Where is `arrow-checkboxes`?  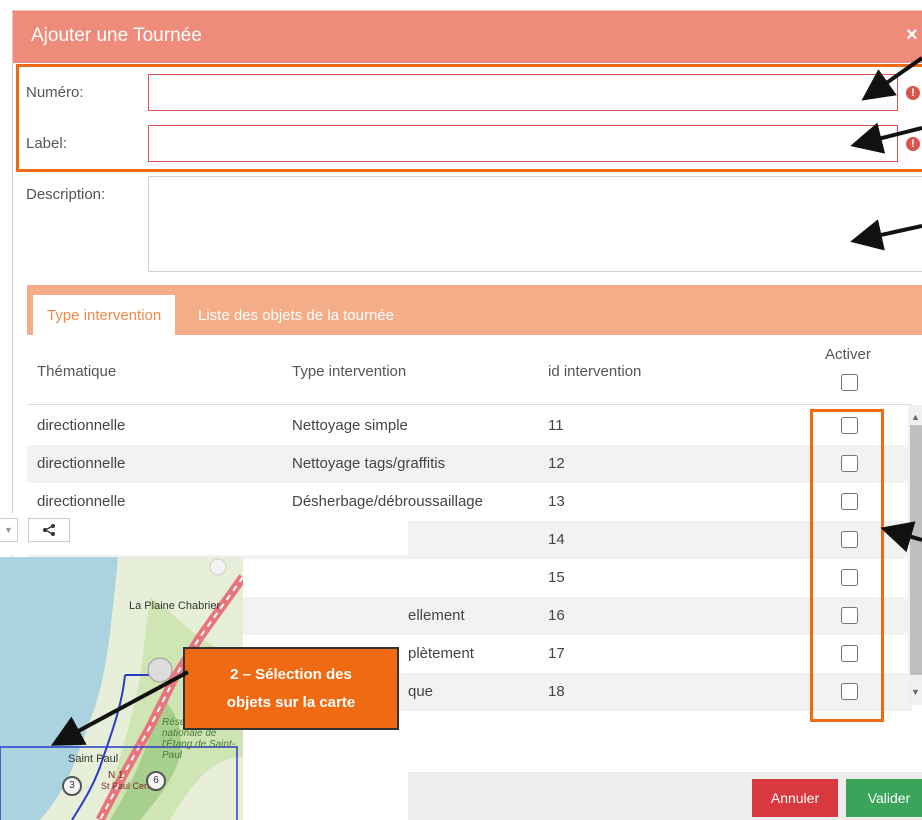 arrow-checkboxes is located at coordinates (901, 537).